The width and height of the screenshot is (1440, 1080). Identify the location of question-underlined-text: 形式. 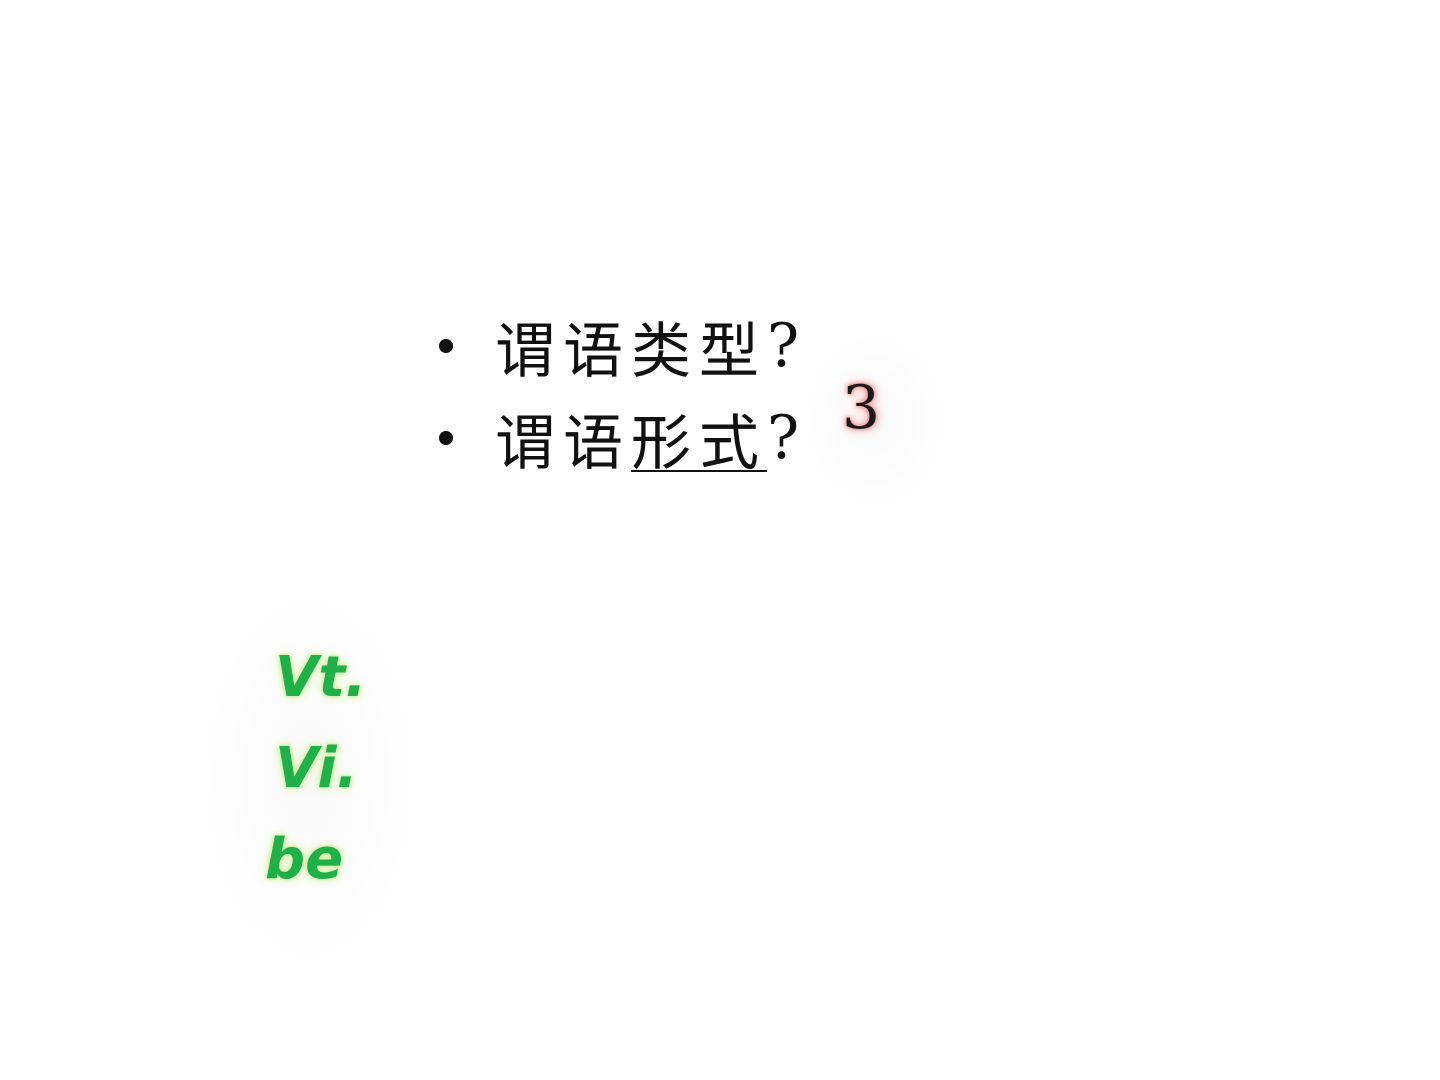
(699, 443).